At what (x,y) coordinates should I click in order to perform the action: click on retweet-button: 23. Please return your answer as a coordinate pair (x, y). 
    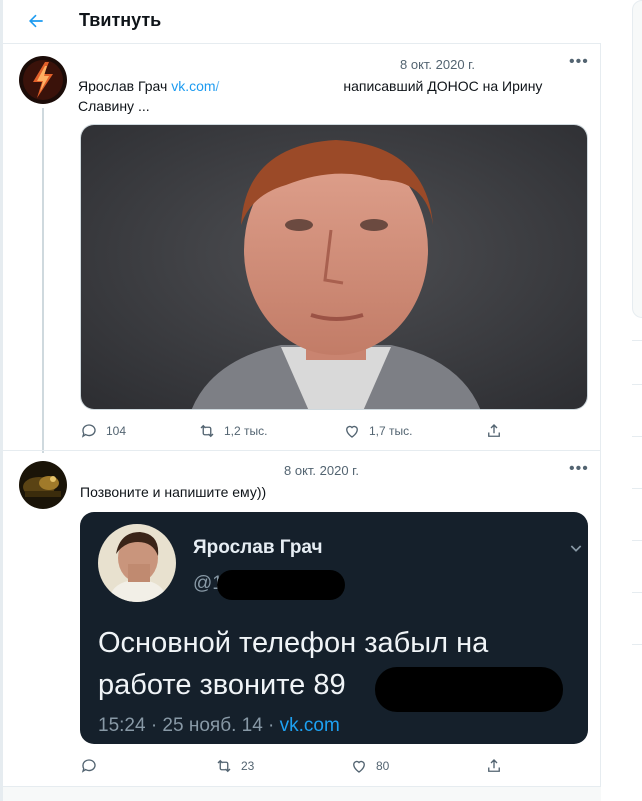
    Looking at the image, I should click on (234, 766).